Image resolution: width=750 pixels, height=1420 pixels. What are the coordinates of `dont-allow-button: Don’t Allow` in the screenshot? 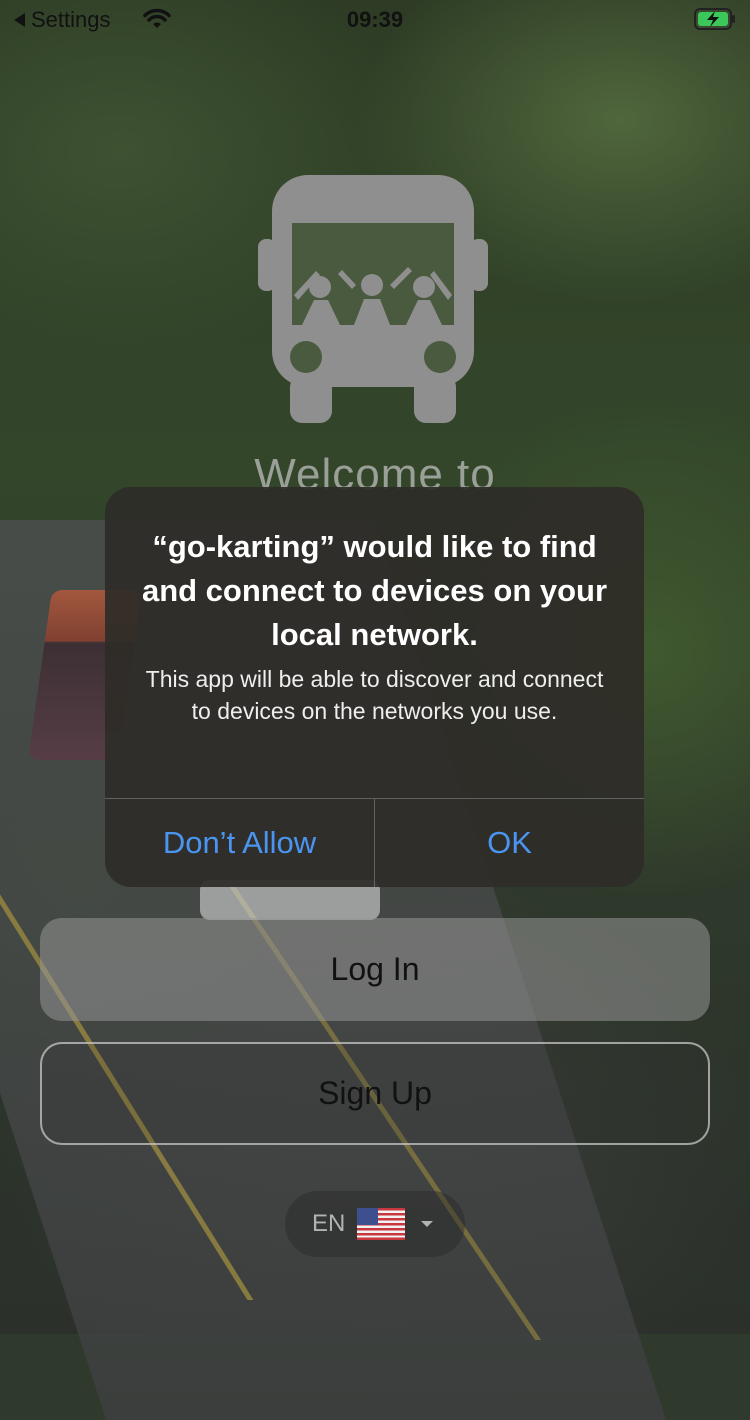 It's located at (239, 843).